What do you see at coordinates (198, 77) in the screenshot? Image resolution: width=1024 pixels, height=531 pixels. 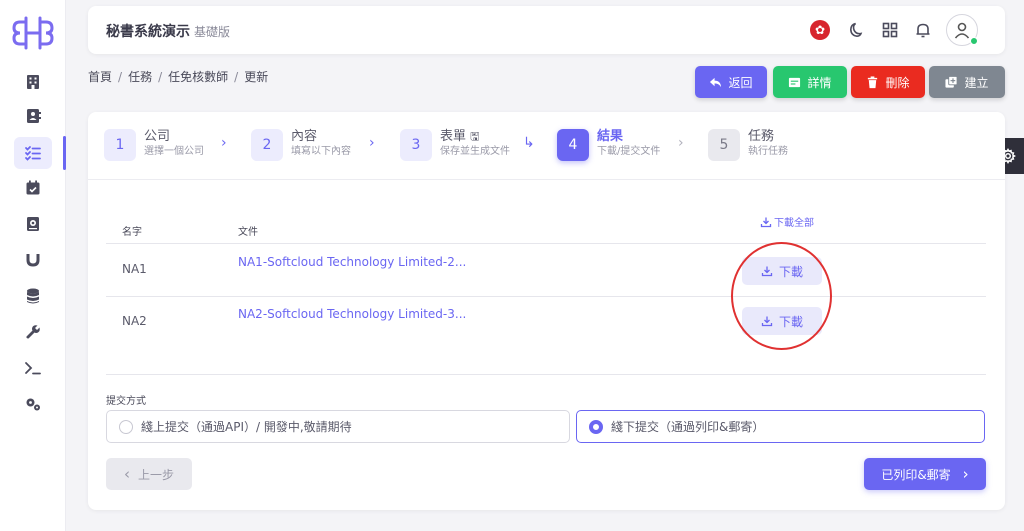 I see `breadcrumb-task-type: 任免核數師` at bounding box center [198, 77].